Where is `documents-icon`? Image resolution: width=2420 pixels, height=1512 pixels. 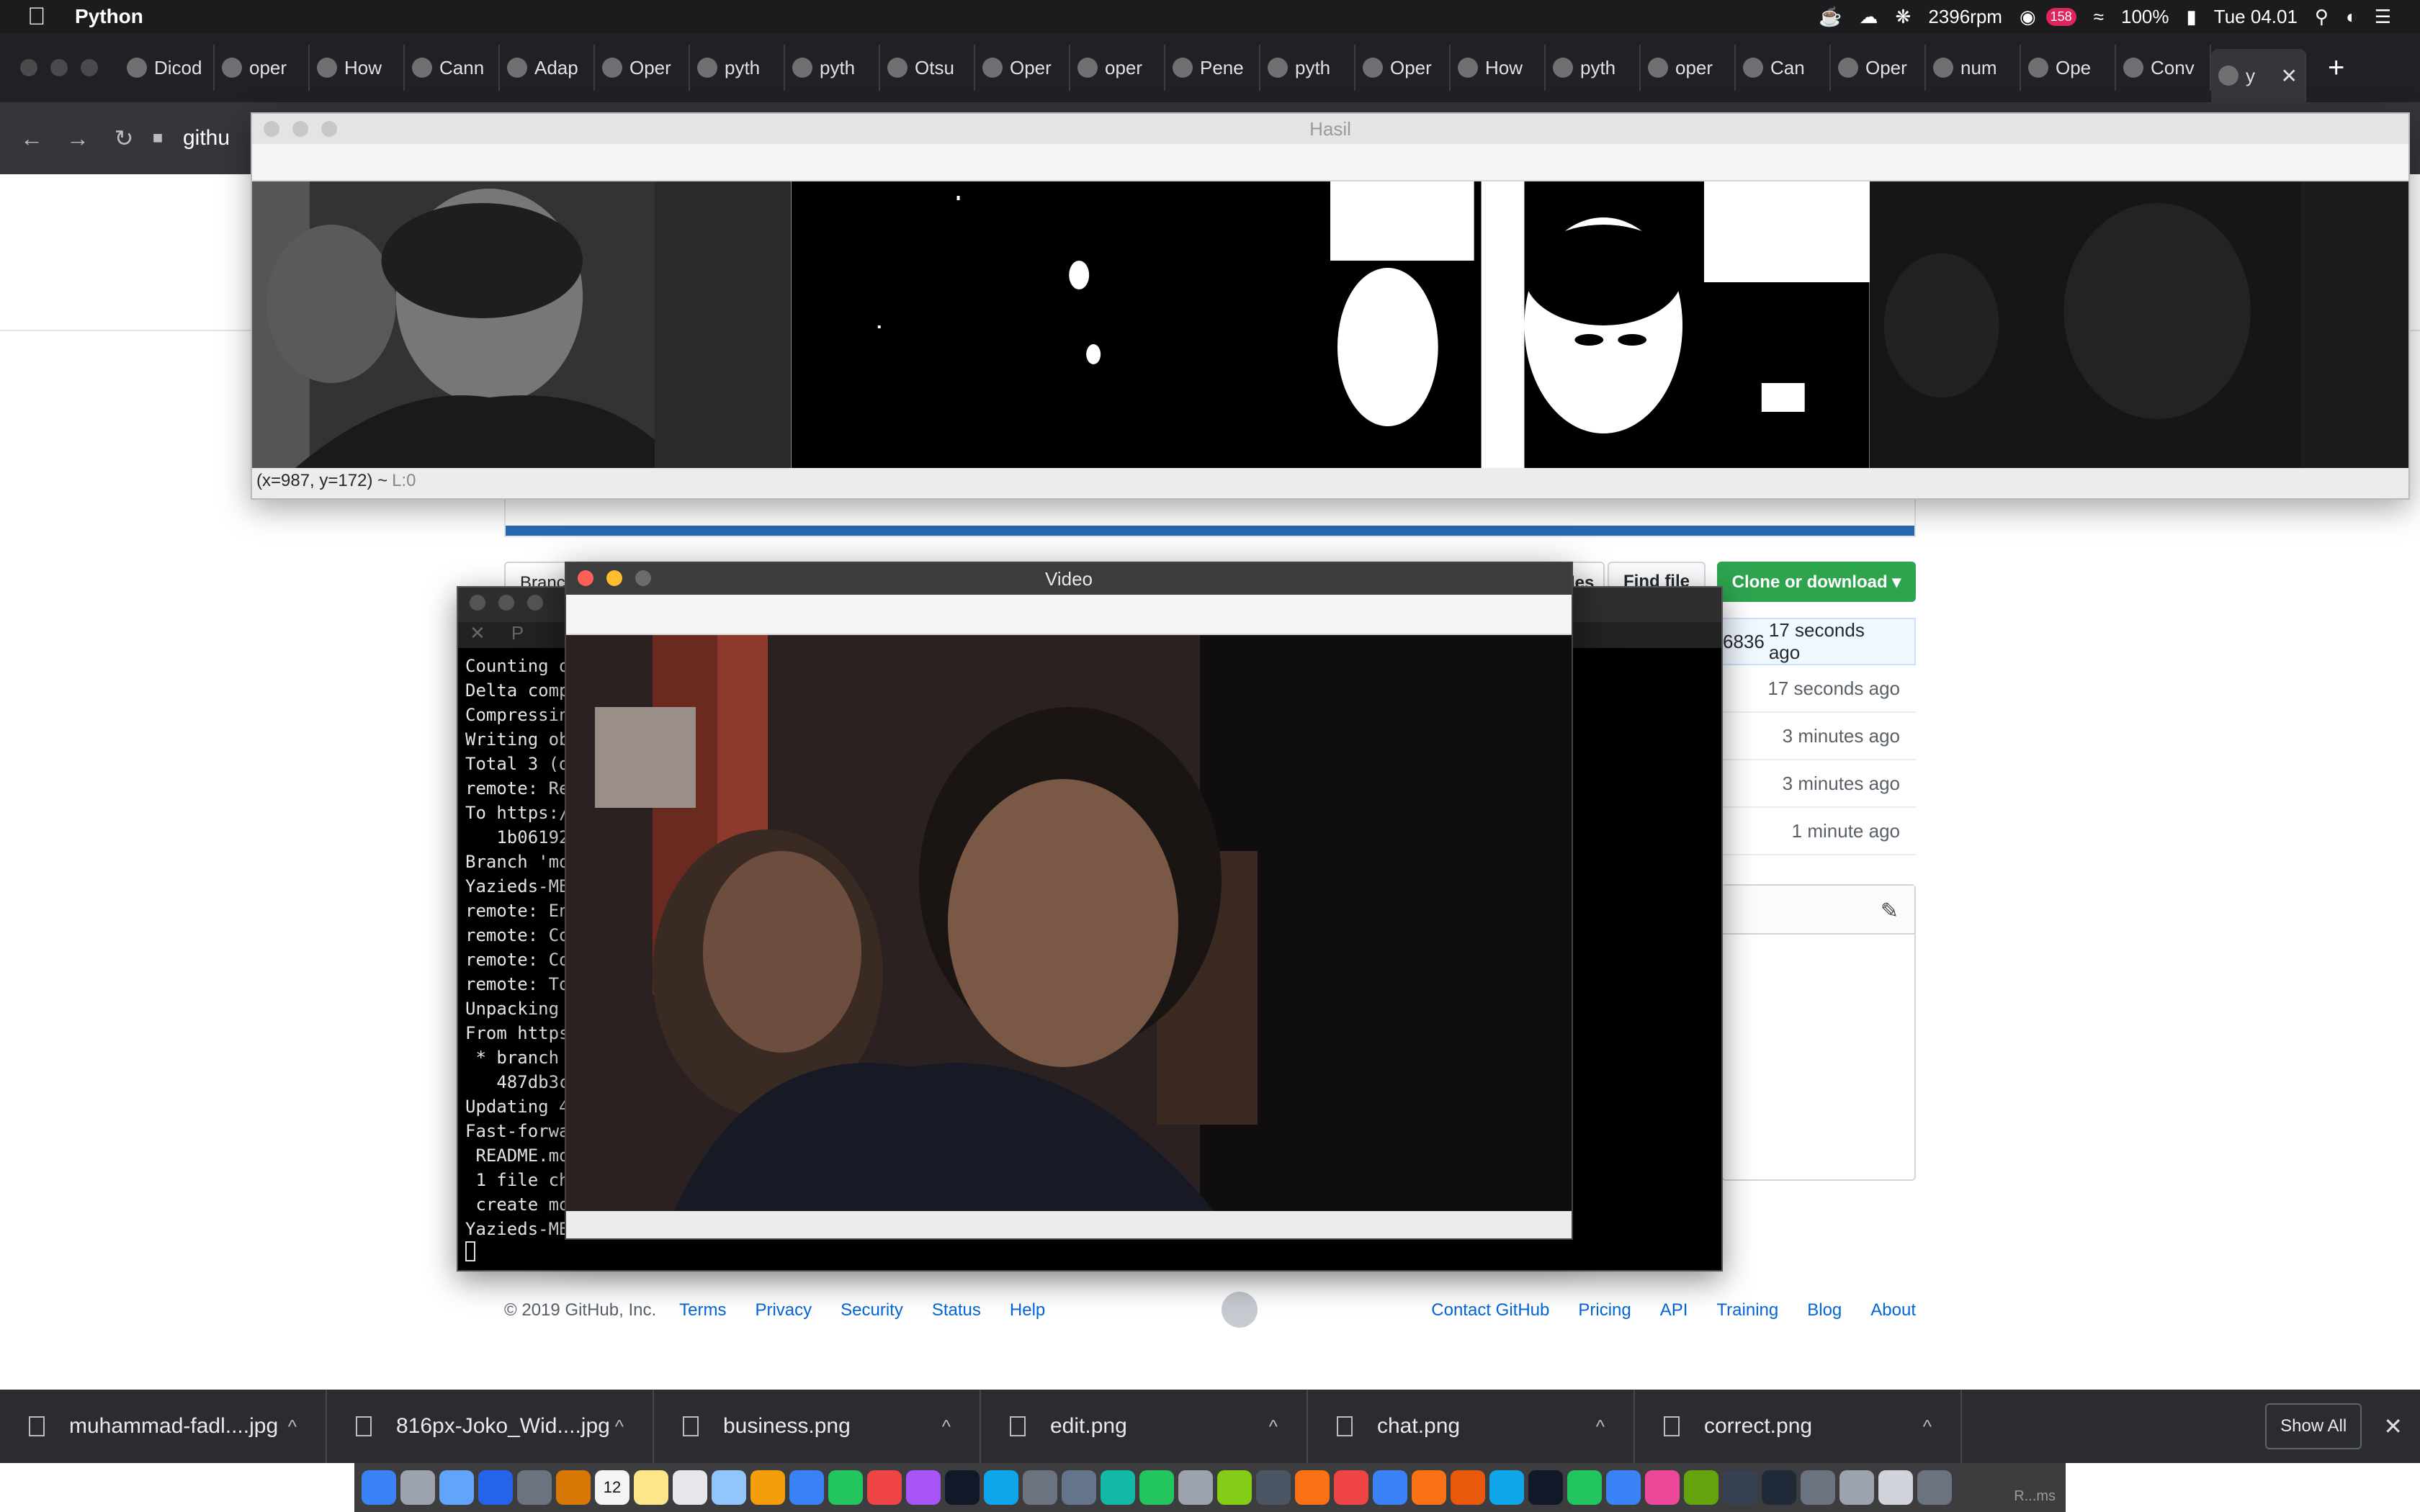
documents-icon is located at coordinates (1895, 1487).